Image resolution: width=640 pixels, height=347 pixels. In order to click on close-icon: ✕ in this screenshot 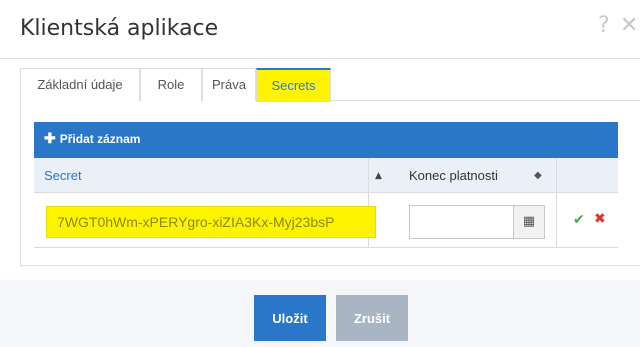, I will do `click(629, 25)`.